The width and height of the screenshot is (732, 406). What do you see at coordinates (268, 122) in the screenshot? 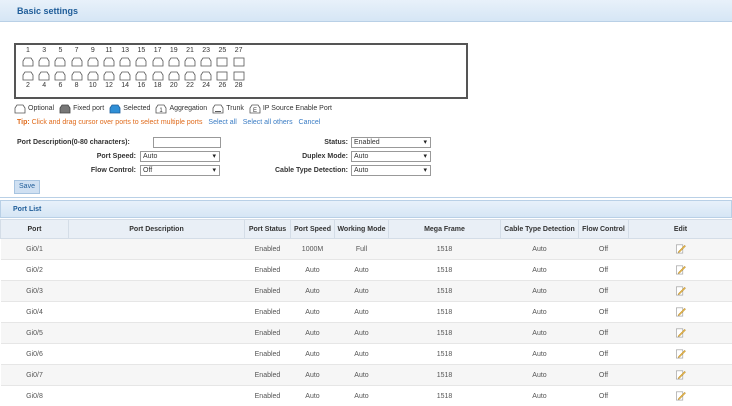
I see `select-all-others-link: Select all others` at bounding box center [268, 122].